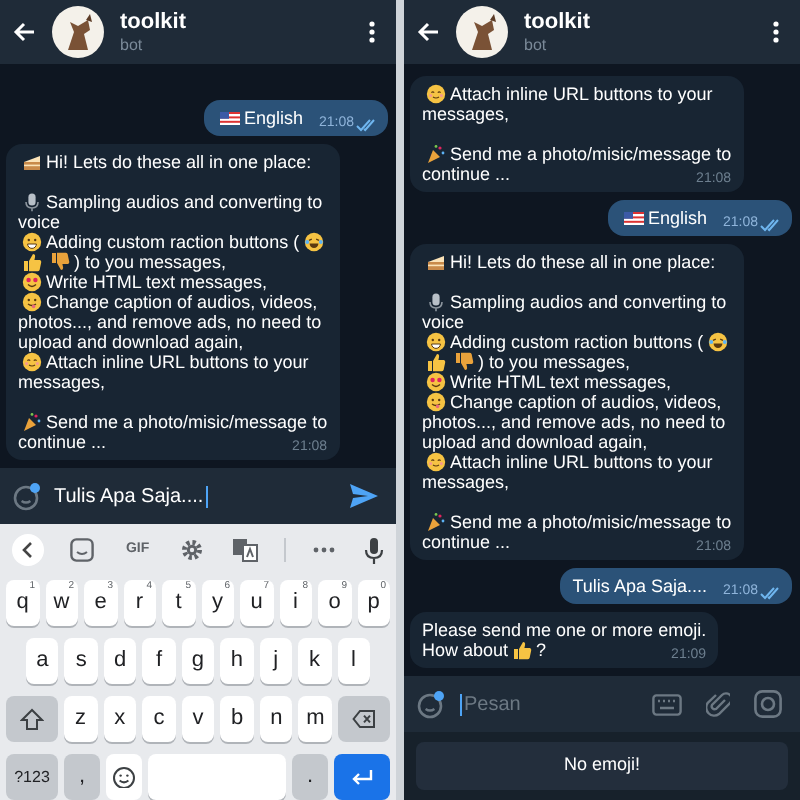 This screenshot has width=800, height=800. I want to click on keyboard-key: s, so click(81, 661).